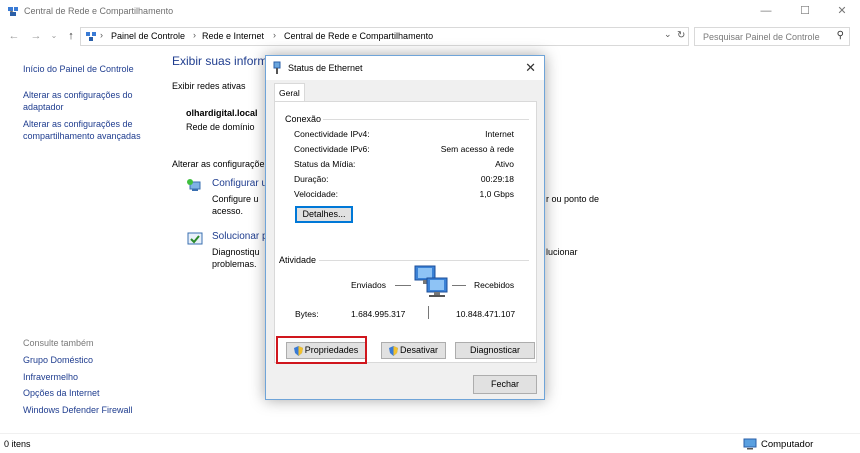  What do you see at coordinates (17, 444) in the screenshot?
I see `items-count: 0 itens` at bounding box center [17, 444].